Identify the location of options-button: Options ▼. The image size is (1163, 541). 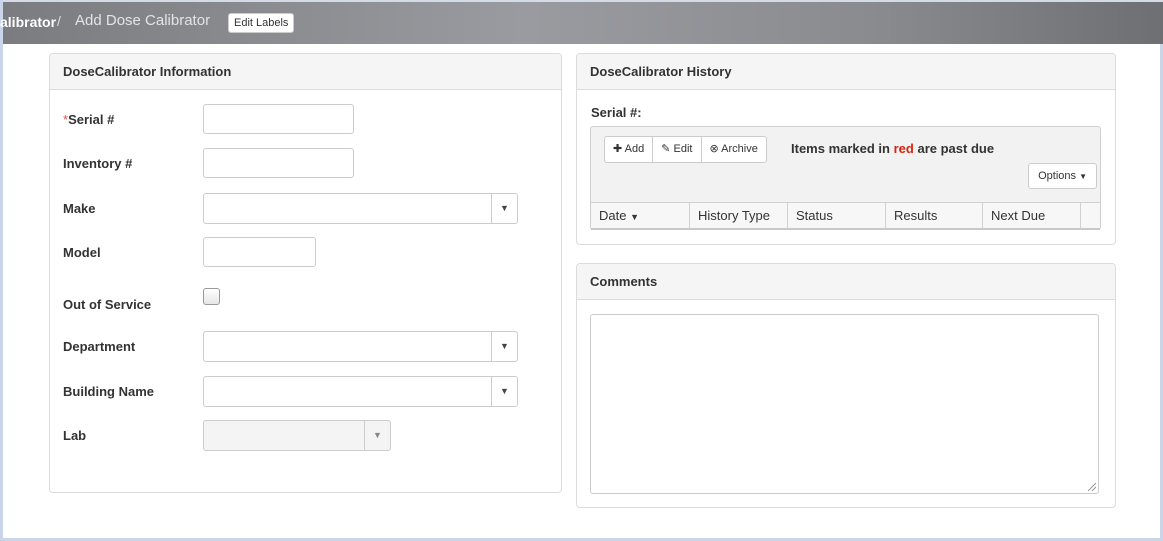
(1062, 176).